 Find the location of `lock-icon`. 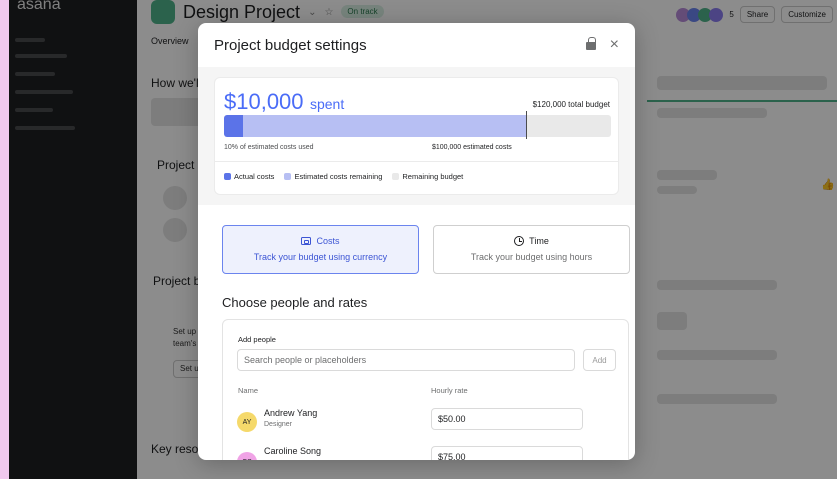

lock-icon is located at coordinates (590, 44).